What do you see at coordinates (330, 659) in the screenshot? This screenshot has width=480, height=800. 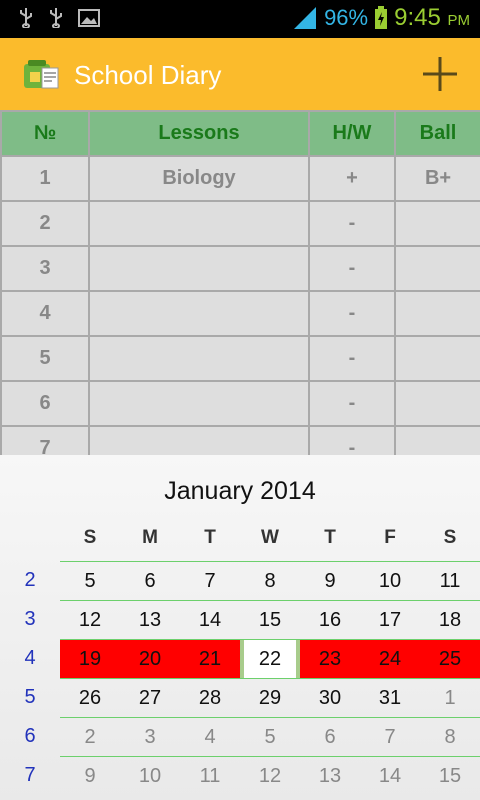 I see `calendar-day: 23` at bounding box center [330, 659].